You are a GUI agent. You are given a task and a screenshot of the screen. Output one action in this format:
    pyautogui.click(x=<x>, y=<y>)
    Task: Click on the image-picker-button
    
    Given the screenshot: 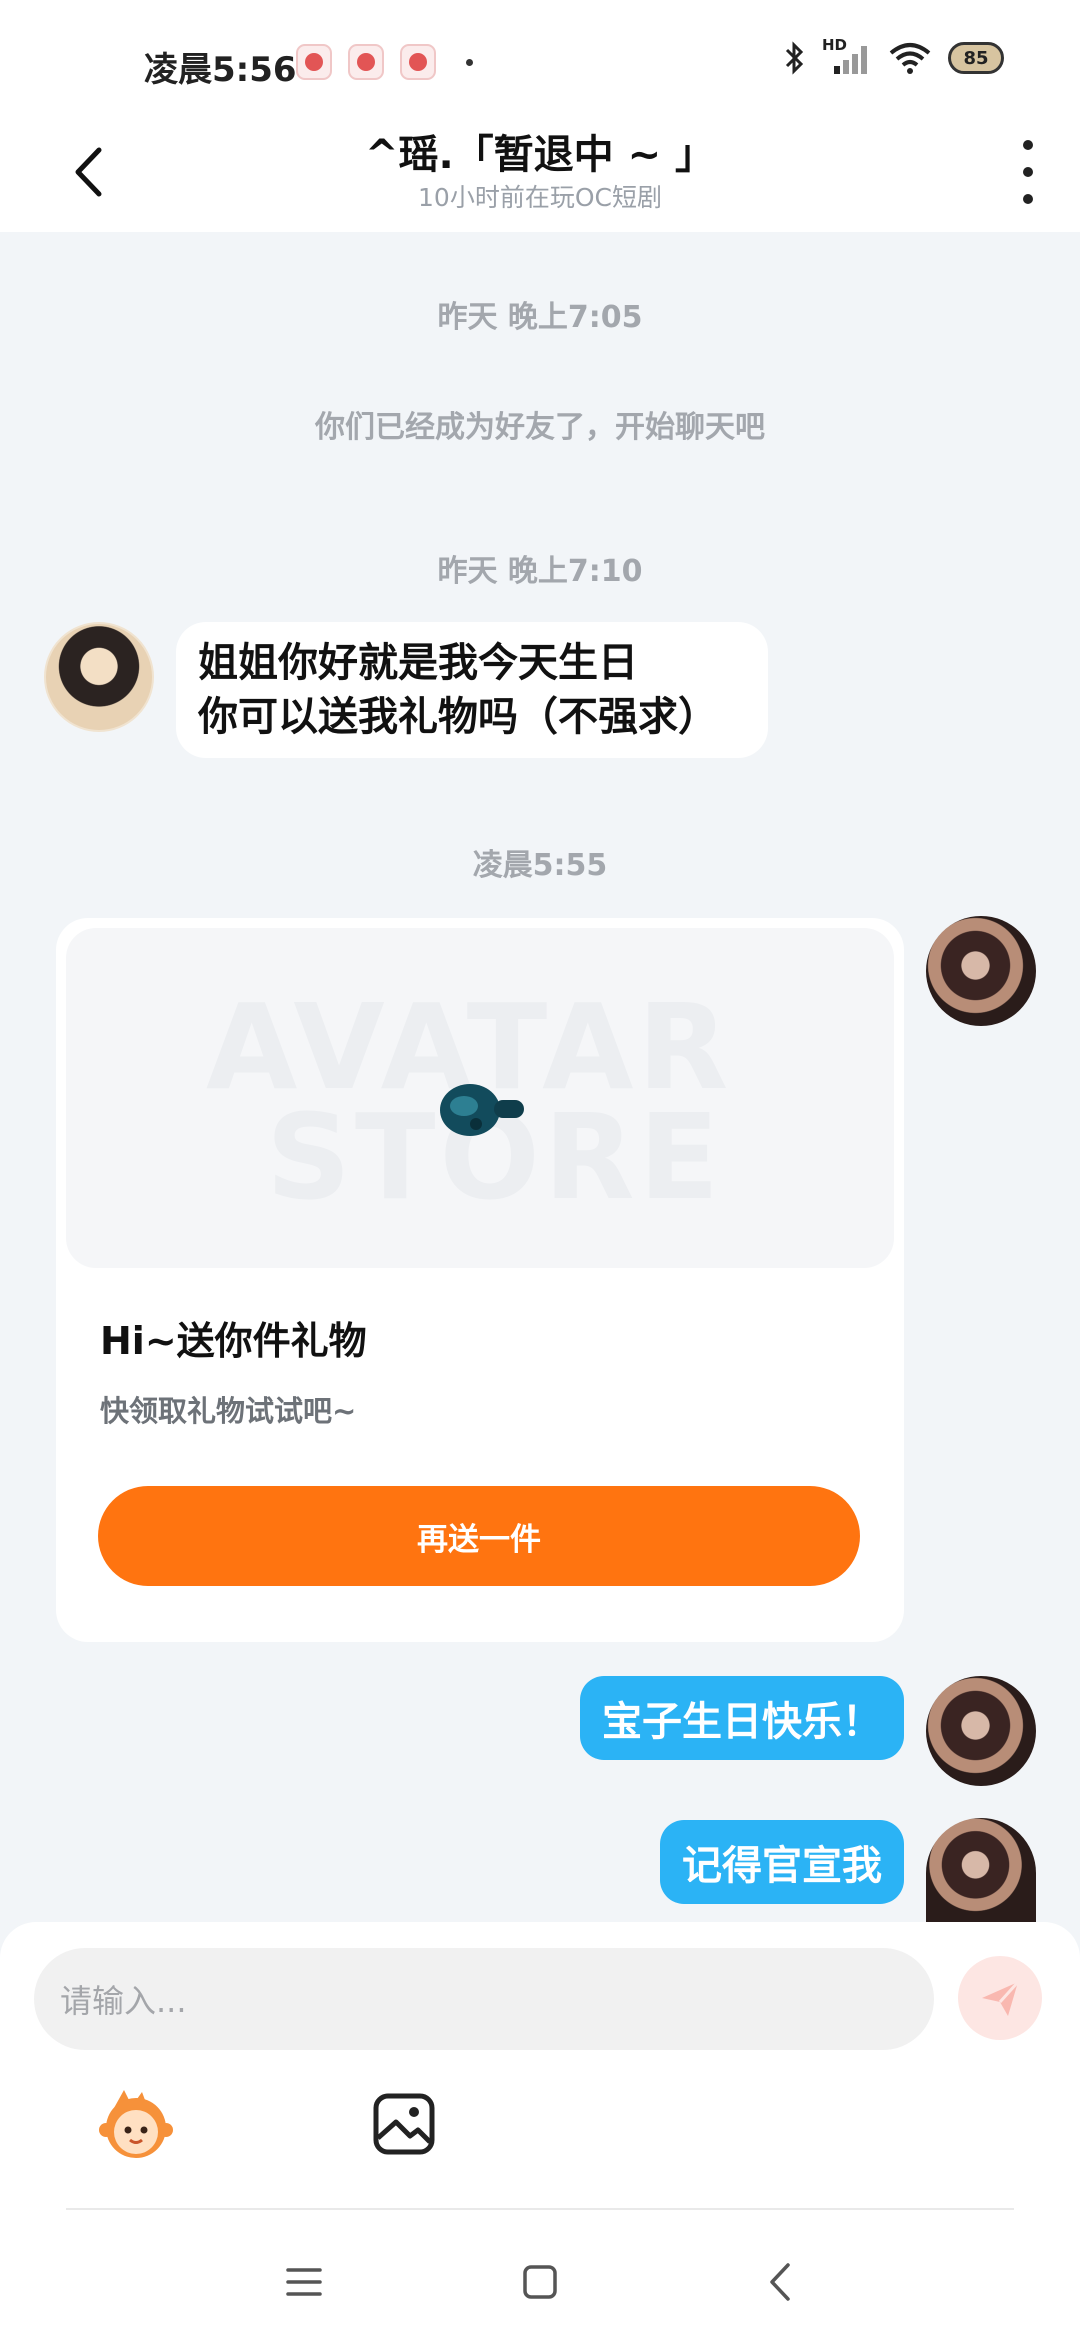 What is the action you would take?
    pyautogui.click(x=404, y=2124)
    